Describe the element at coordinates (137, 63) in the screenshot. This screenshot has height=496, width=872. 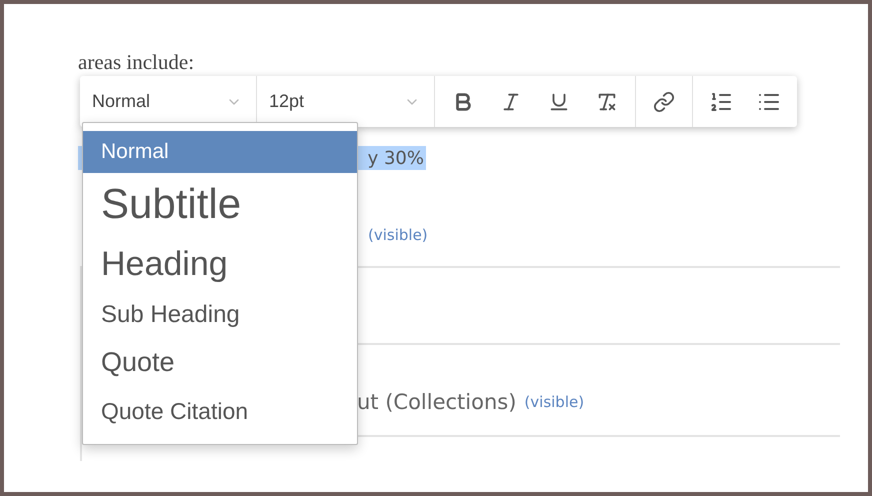
I see `paragraph-text: areas include:` at that location.